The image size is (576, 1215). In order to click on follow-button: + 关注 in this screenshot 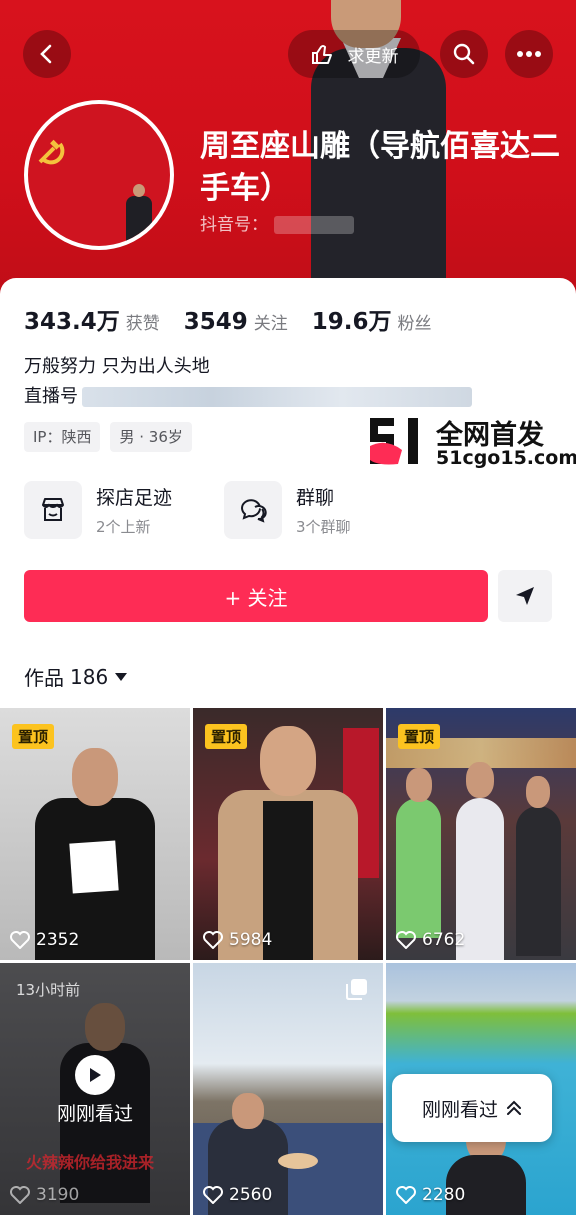, I will do `click(256, 596)`.